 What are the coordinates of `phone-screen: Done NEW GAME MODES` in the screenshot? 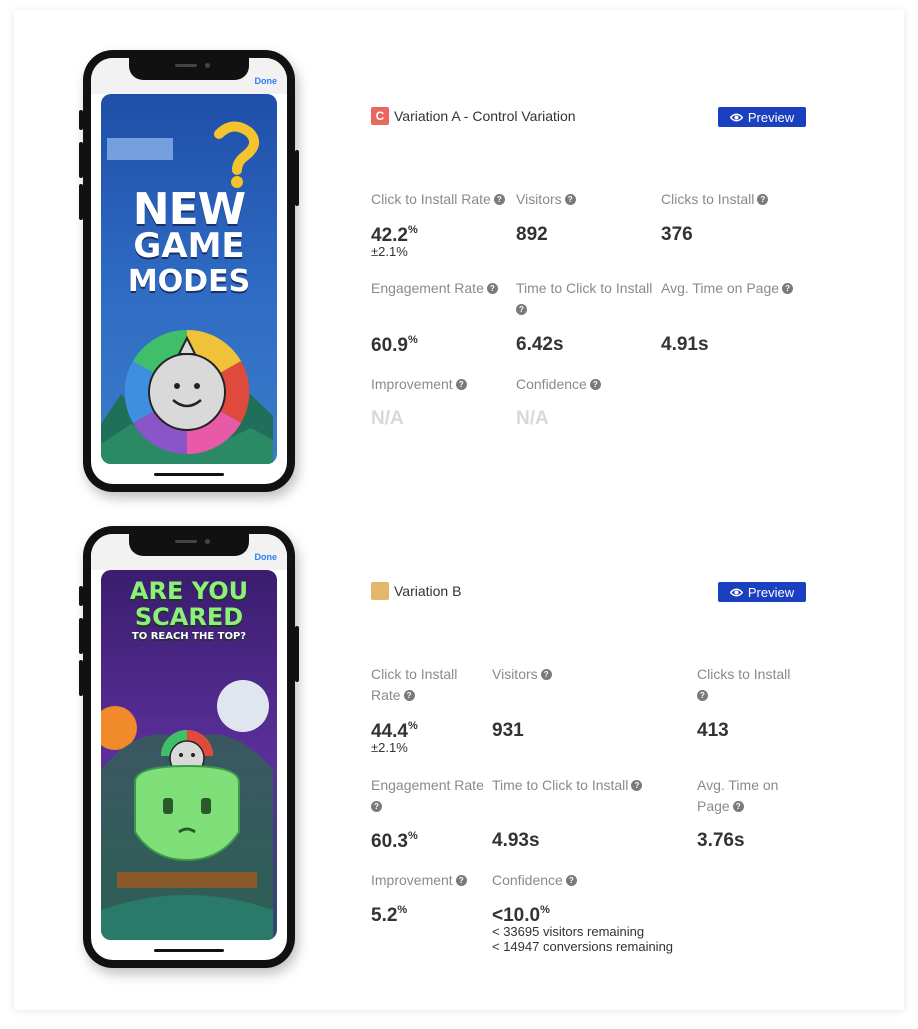 It's located at (189, 271).